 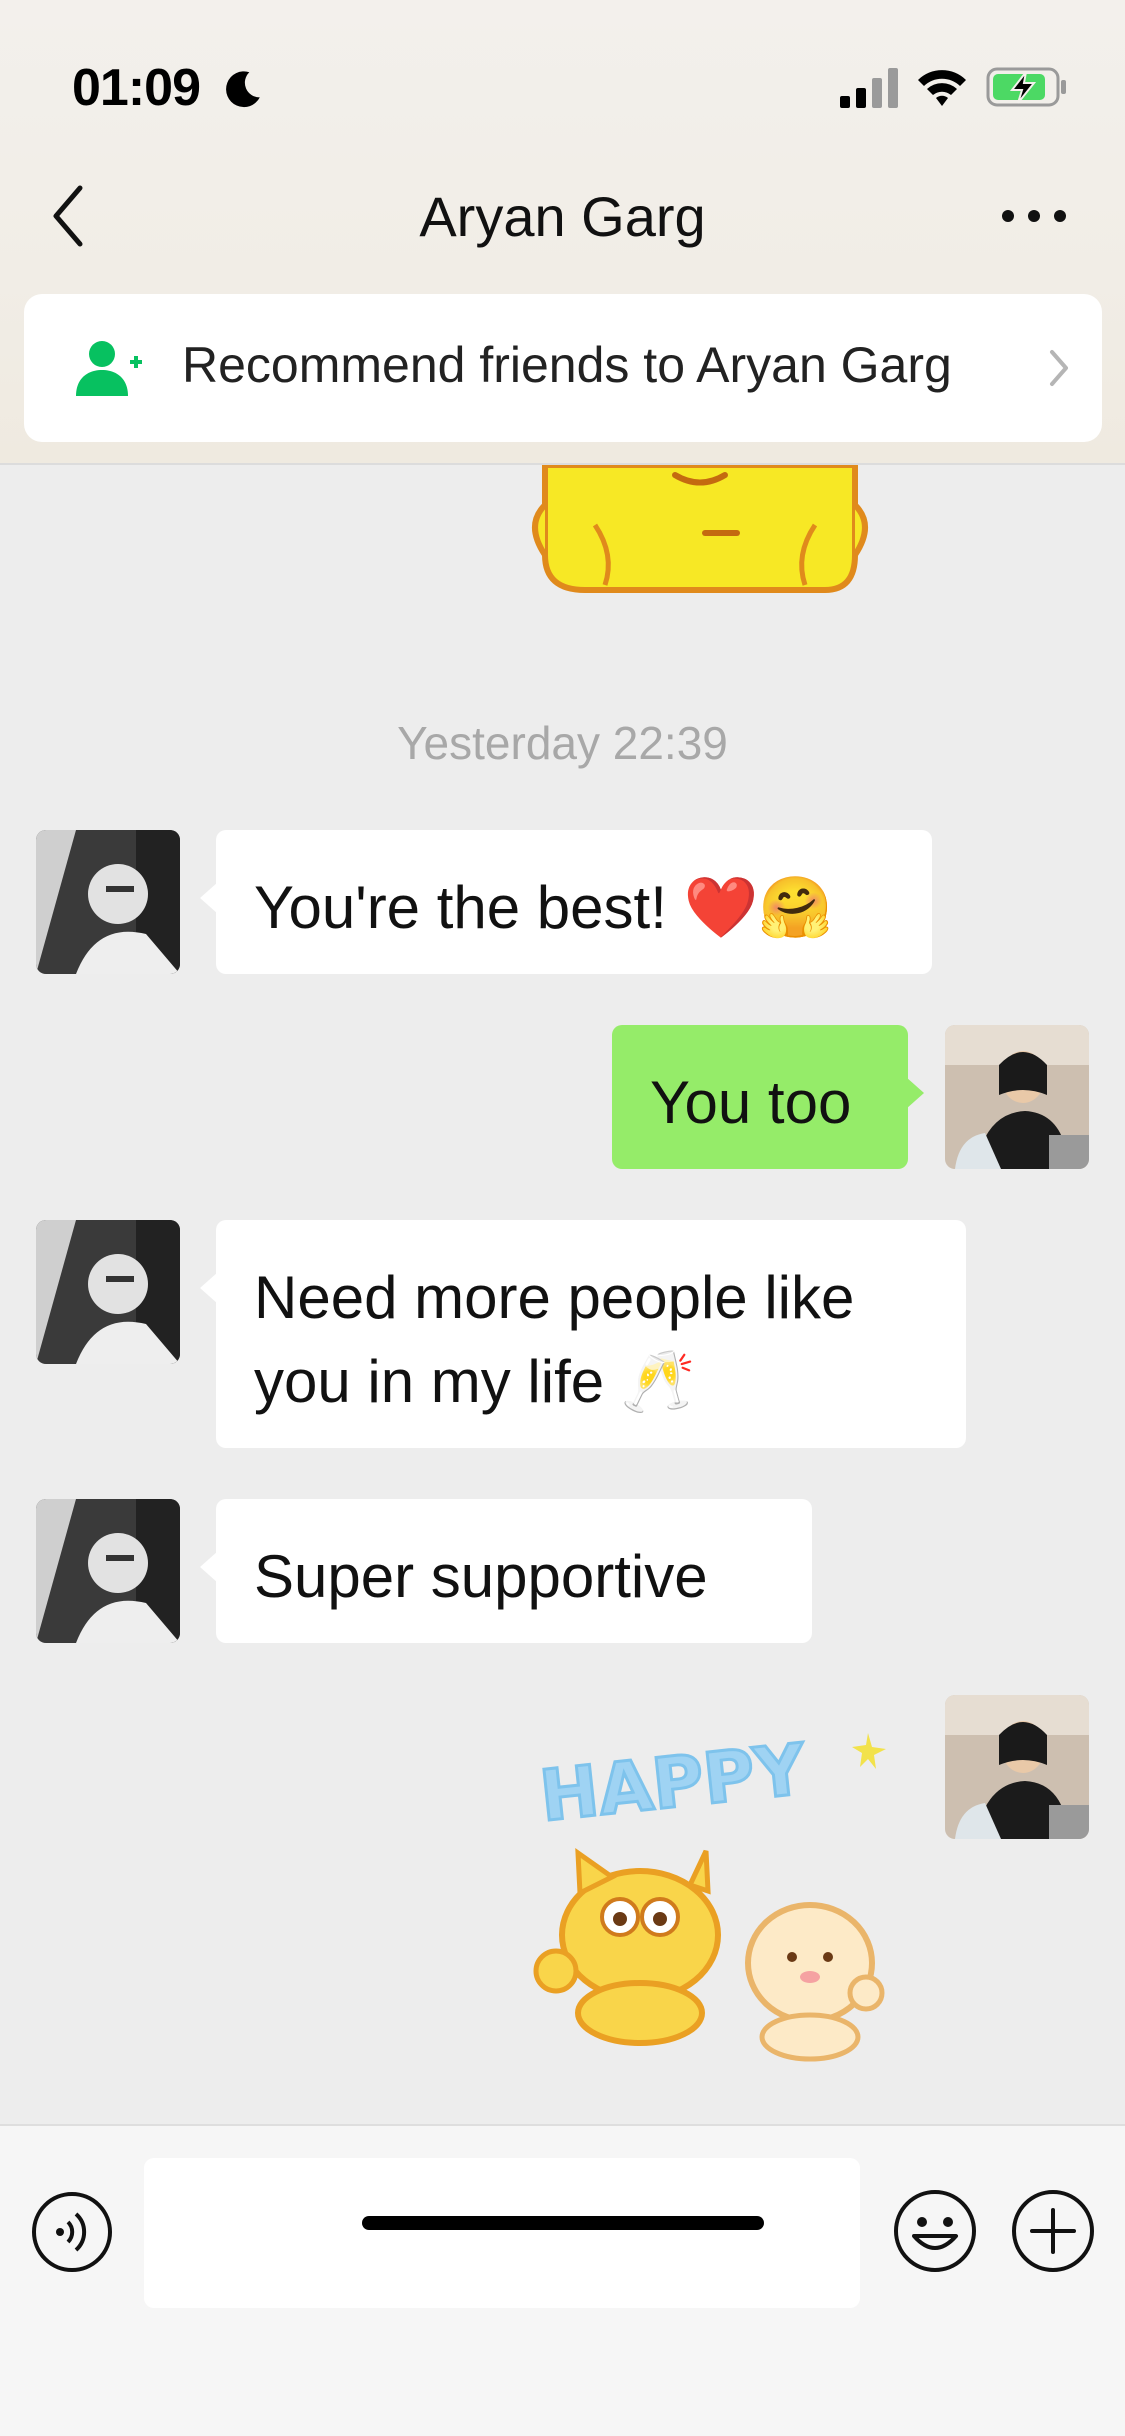 I want to click on message-bubble-incoming: Need more people like you in my life 🥂, so click(x=583, y=1334).